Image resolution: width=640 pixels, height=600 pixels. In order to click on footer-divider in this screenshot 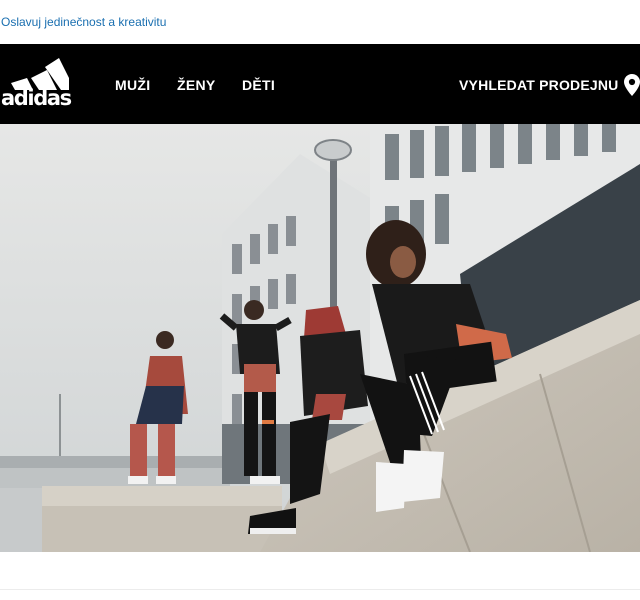, I will do `click(320, 589)`.